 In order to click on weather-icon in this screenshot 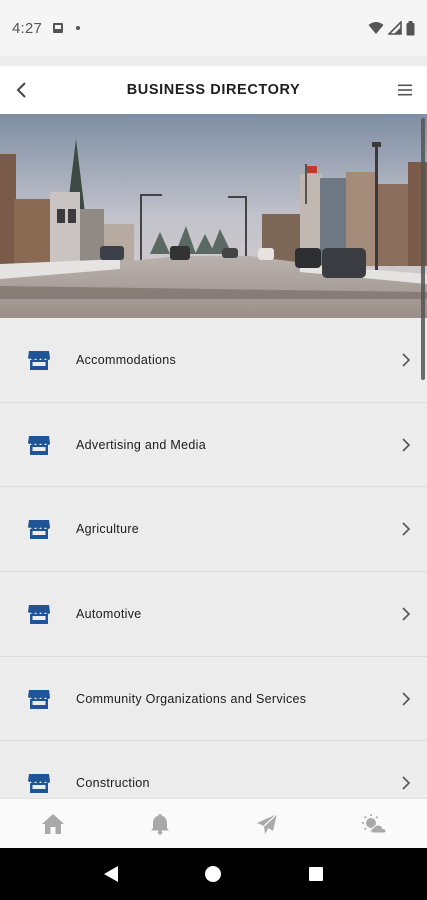, I will do `click(374, 823)`.